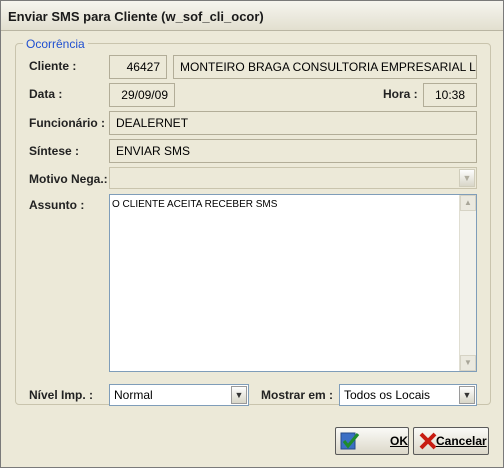 This screenshot has height=468, width=504. Describe the element at coordinates (461, 441) in the screenshot. I see `cancel-label: Cancelar` at that location.